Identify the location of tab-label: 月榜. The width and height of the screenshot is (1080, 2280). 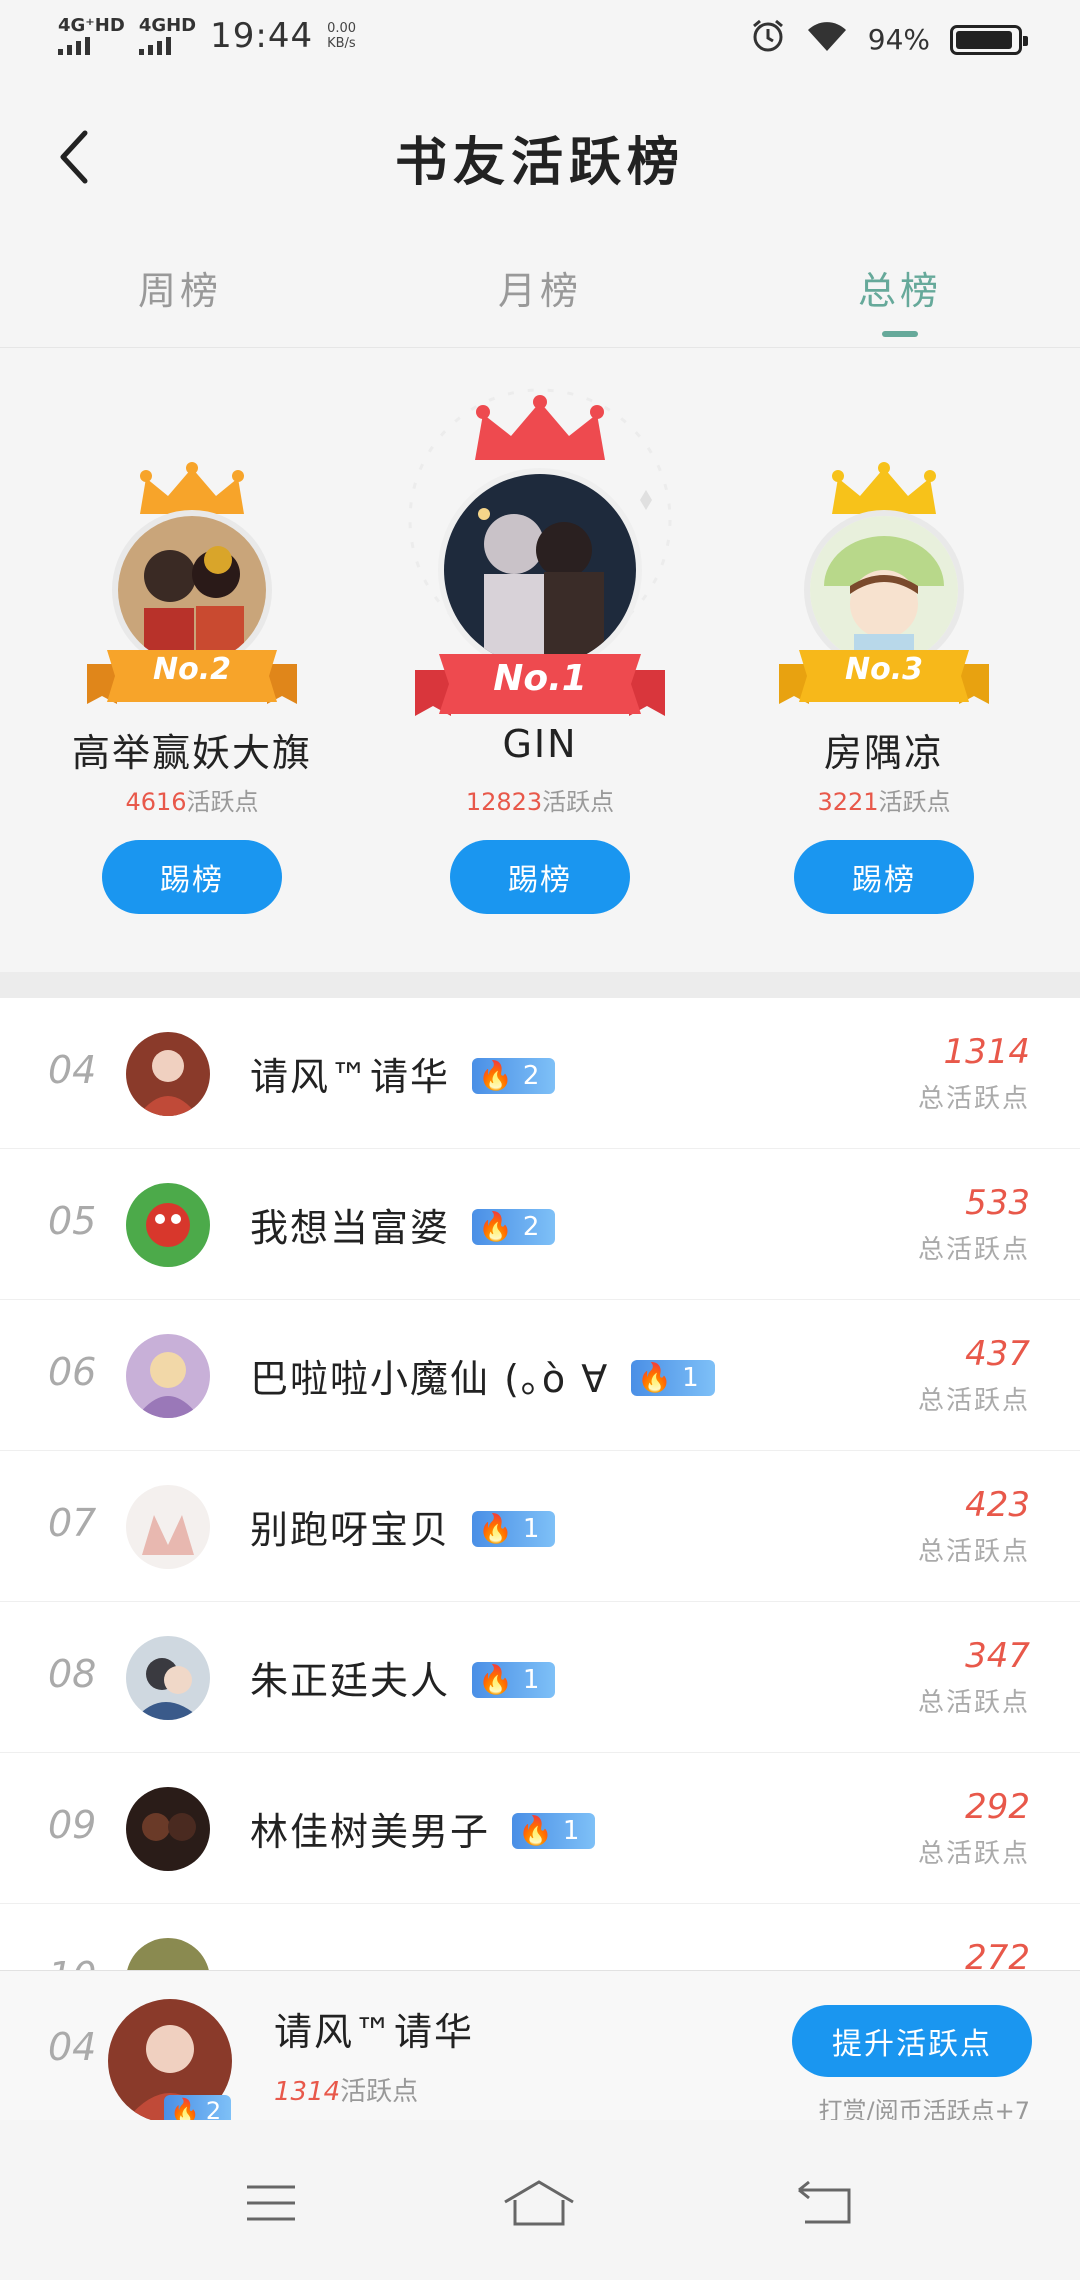
(539, 291).